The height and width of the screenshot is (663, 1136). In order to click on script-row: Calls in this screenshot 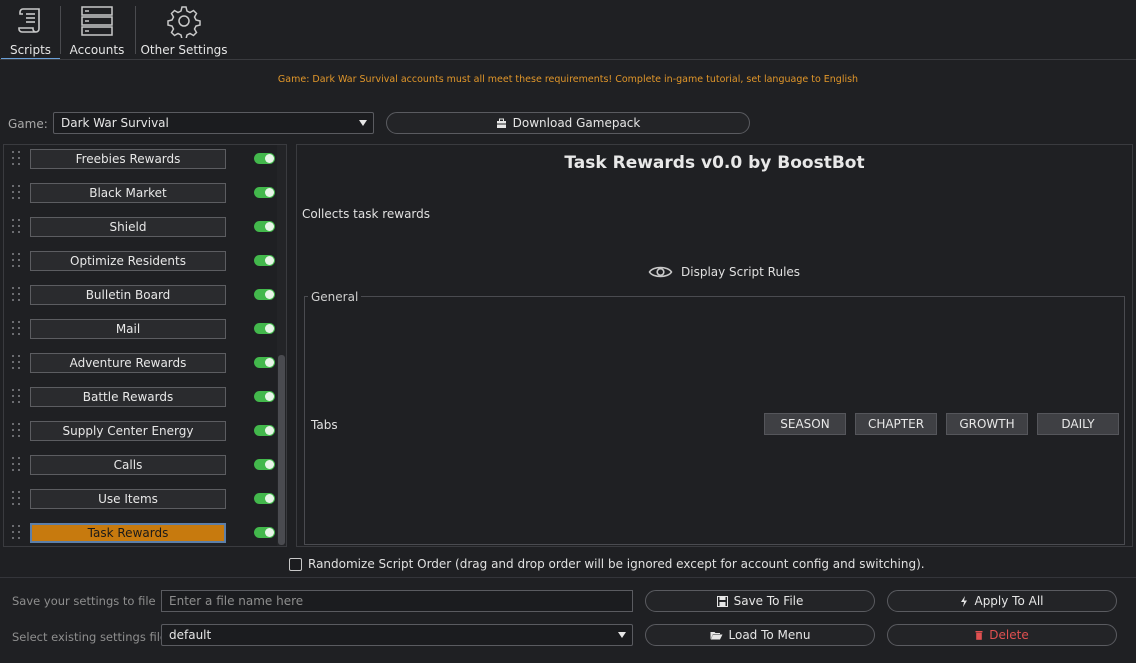, I will do `click(142, 467)`.